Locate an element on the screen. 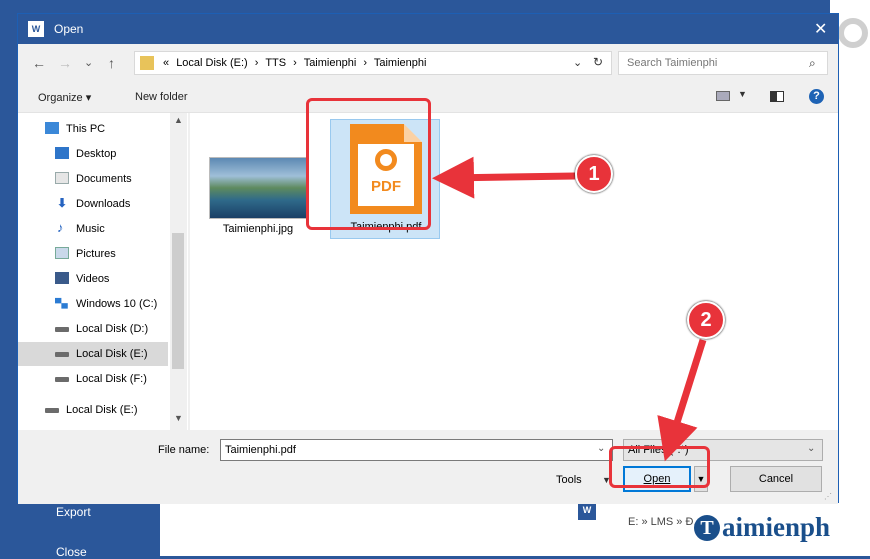  breadcrumb-item: Local Disk (E:) is located at coordinates (212, 63).